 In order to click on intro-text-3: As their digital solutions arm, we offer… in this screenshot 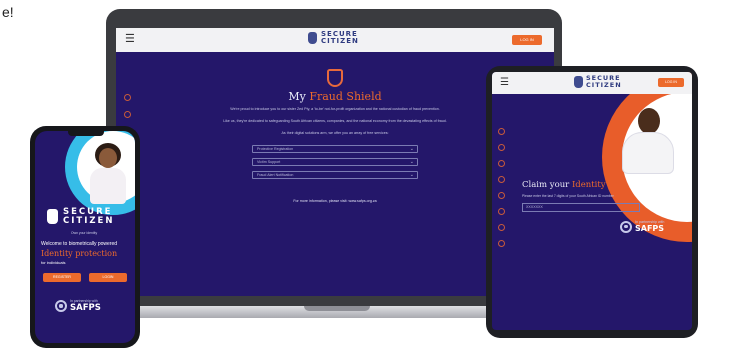, I will do `click(335, 133)`.